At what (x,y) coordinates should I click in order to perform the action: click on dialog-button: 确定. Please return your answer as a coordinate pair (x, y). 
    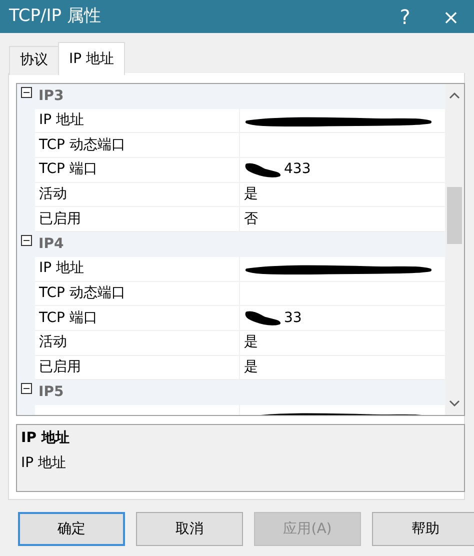
    Looking at the image, I should click on (71, 529).